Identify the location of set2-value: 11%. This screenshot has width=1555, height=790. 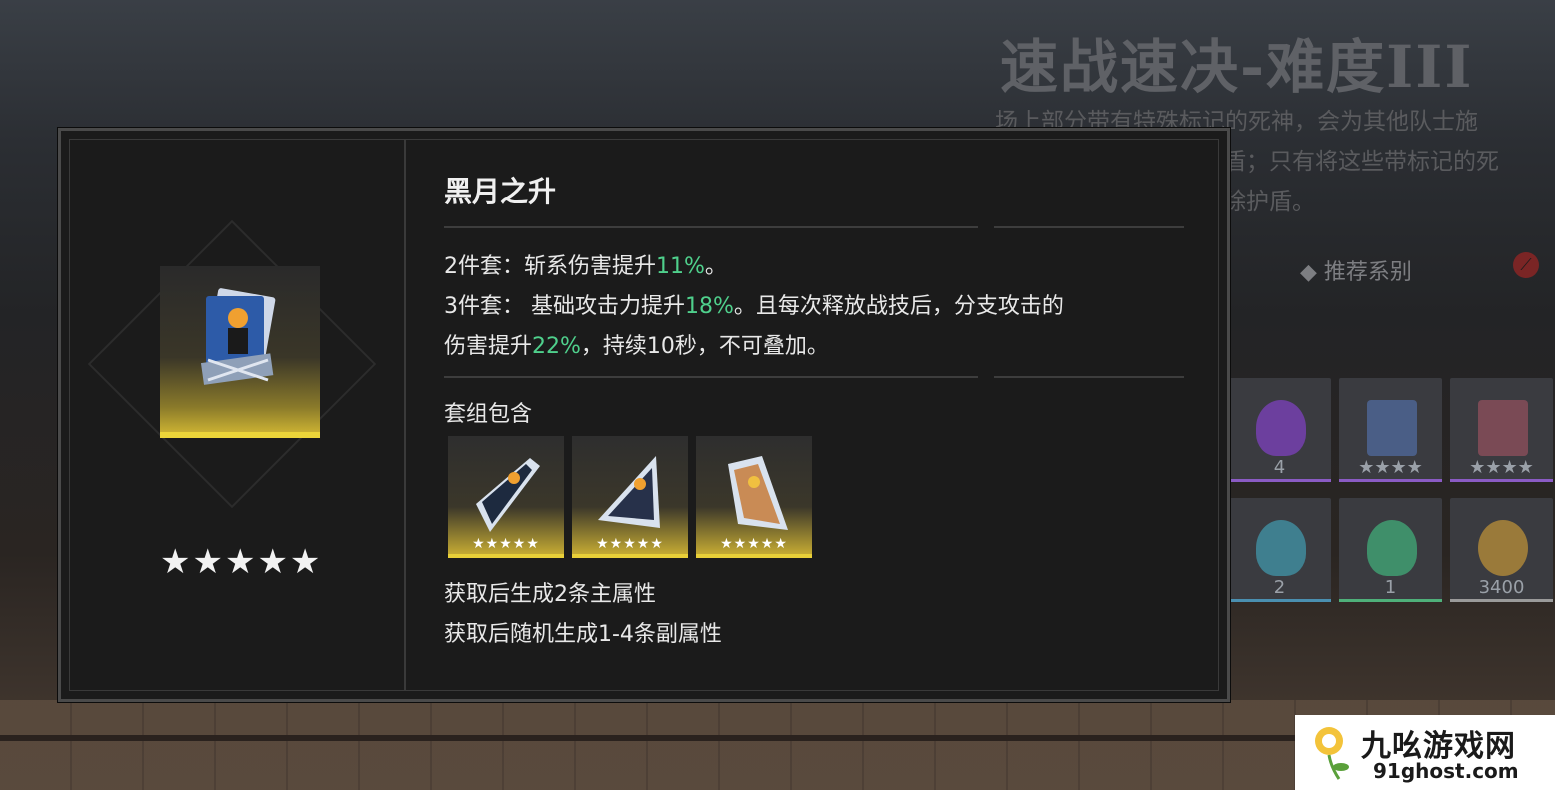
(680, 266).